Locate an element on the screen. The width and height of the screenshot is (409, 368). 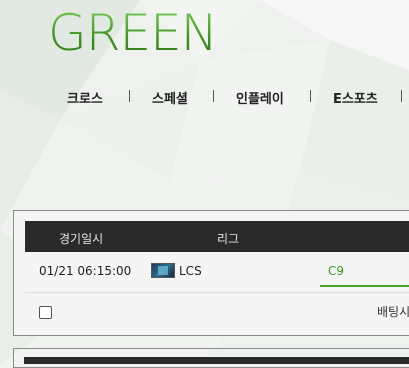
lcs-league-icon is located at coordinates (163, 270).